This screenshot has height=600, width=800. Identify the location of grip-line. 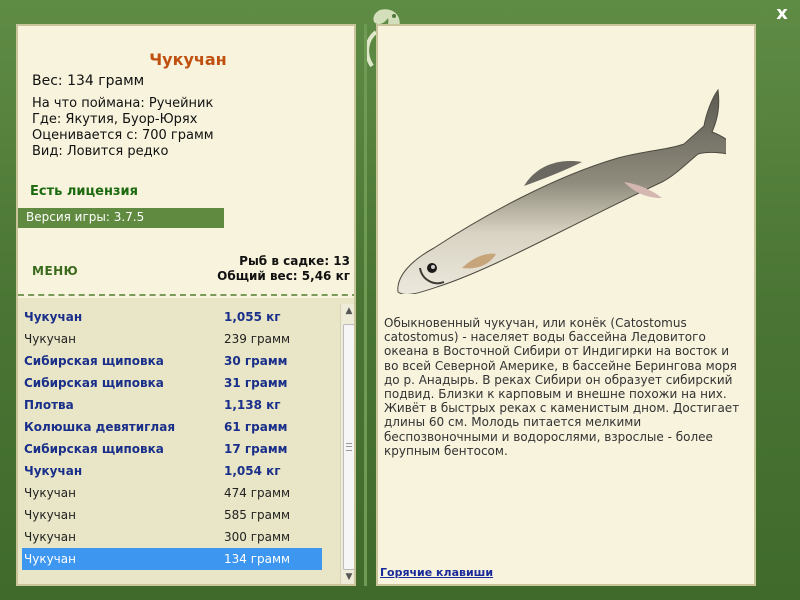
(349, 446).